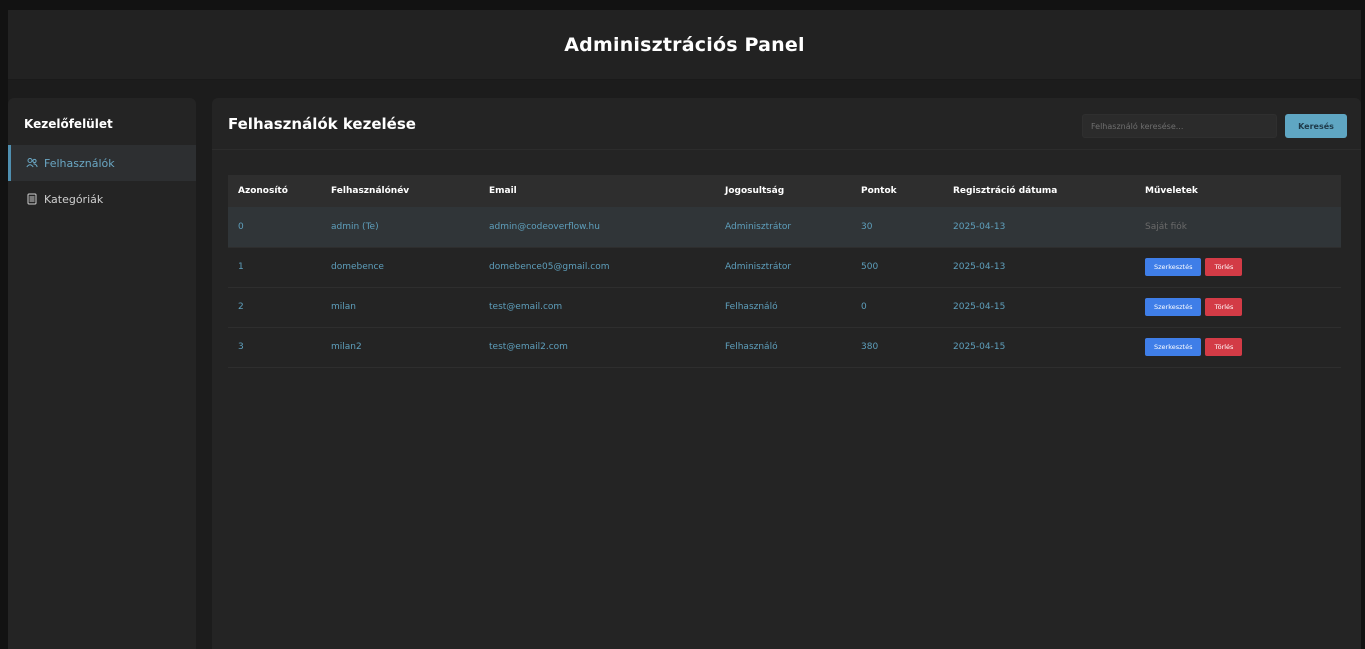 The height and width of the screenshot is (649, 1365). What do you see at coordinates (241, 226) in the screenshot?
I see `cell-id: 0` at bounding box center [241, 226].